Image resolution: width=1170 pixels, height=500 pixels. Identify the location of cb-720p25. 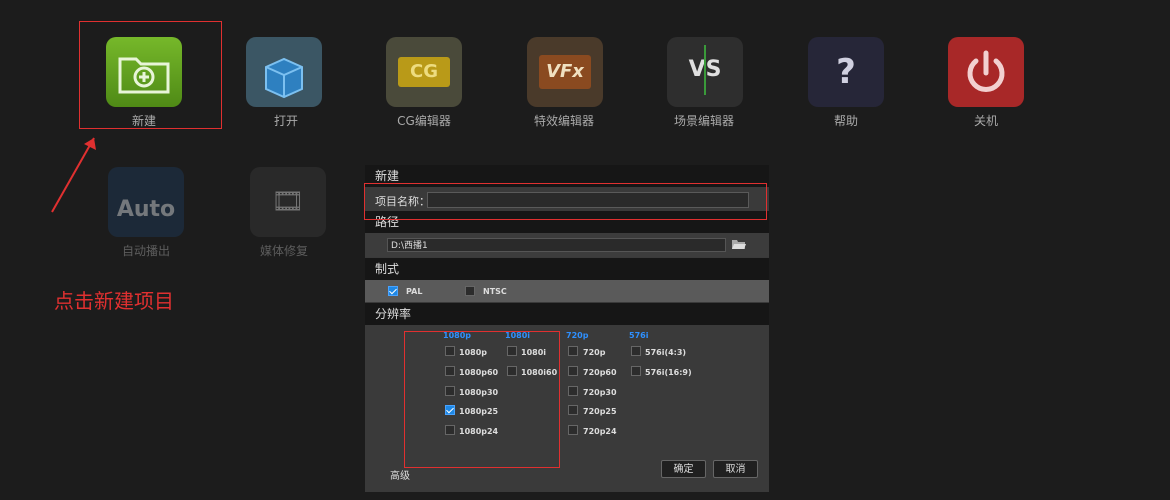
(573, 410).